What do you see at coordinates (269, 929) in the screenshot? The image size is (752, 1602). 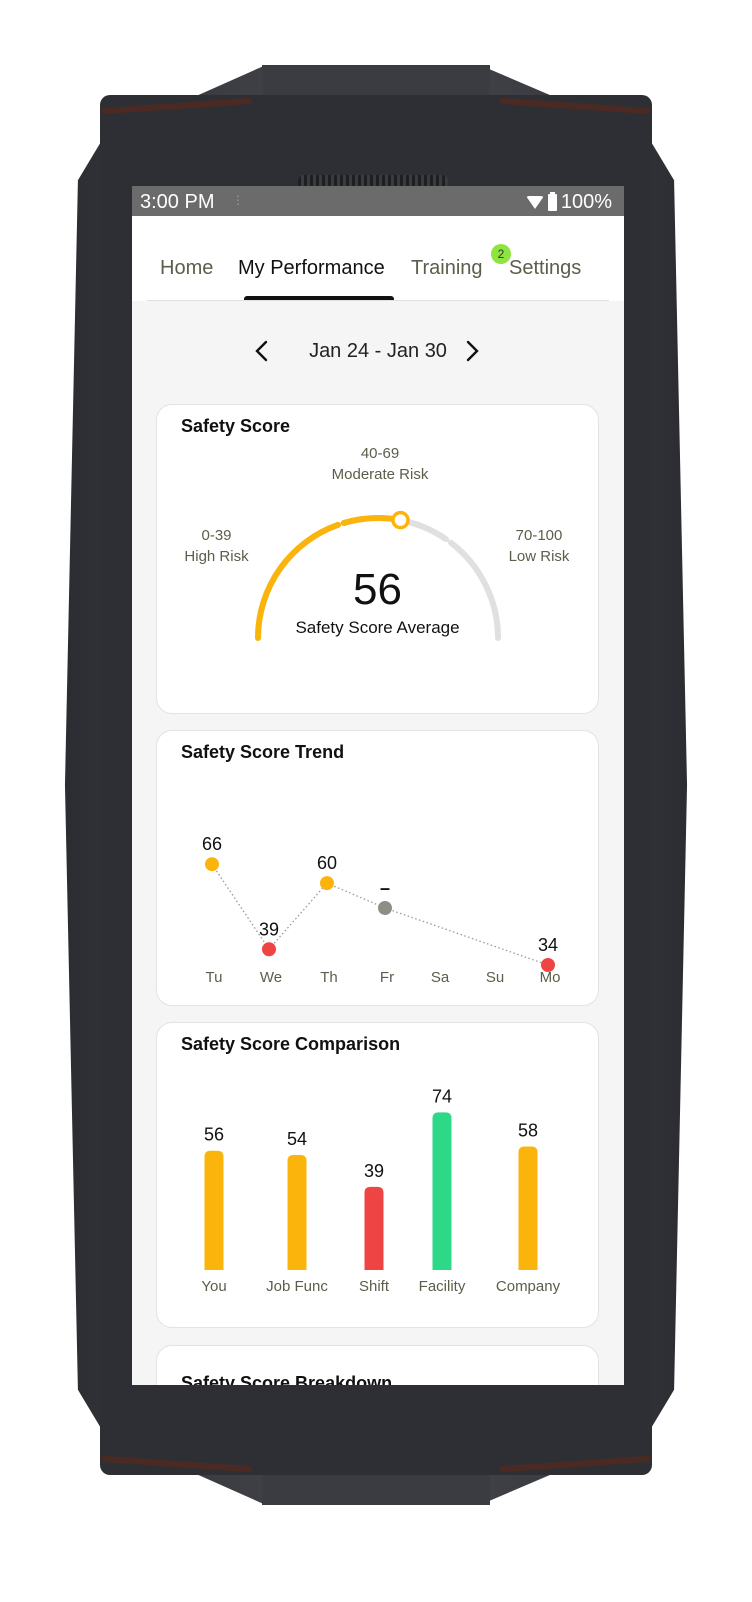 I see `trend-value-label: 39` at bounding box center [269, 929].